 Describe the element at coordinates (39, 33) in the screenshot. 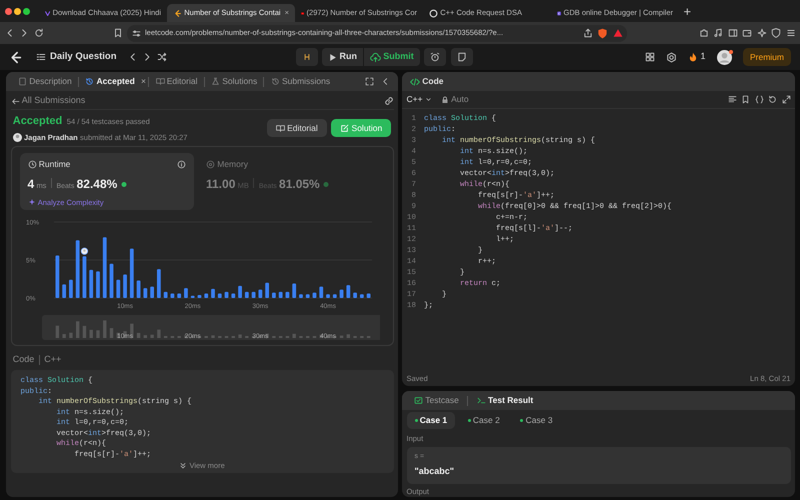

I see `reload-icon` at that location.